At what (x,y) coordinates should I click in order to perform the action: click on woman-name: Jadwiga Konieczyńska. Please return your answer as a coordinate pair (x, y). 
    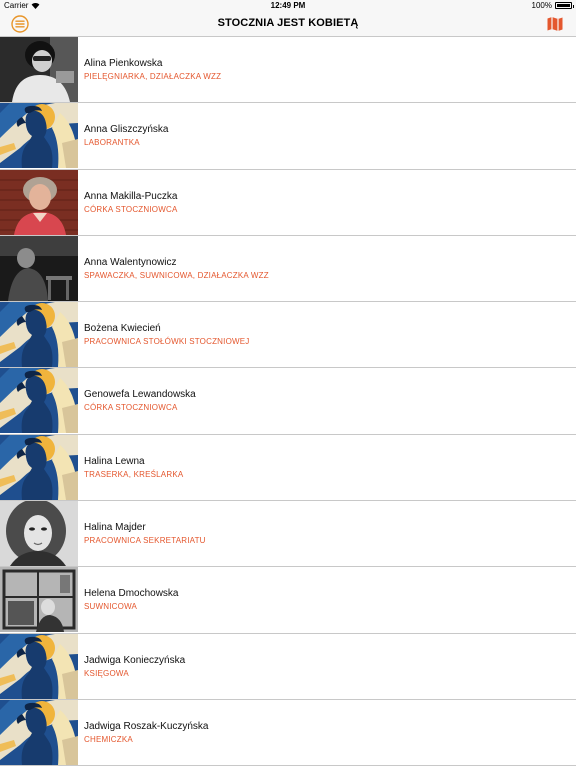
    Looking at the image, I should click on (135, 660).